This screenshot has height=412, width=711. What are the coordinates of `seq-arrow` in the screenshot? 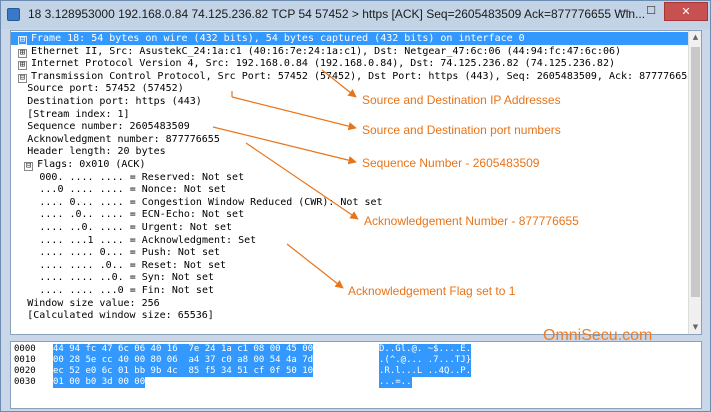 It's located at (284, 145).